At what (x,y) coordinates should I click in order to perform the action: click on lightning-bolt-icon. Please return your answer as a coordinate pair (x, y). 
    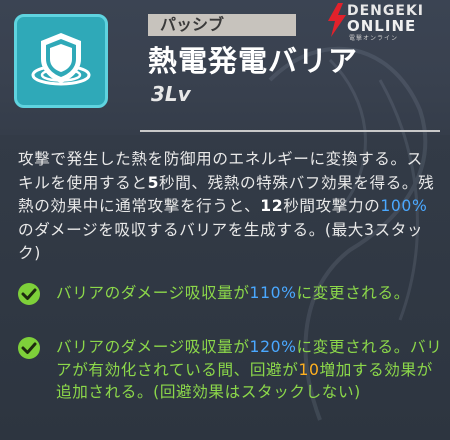
    Looking at the image, I should click on (337, 20).